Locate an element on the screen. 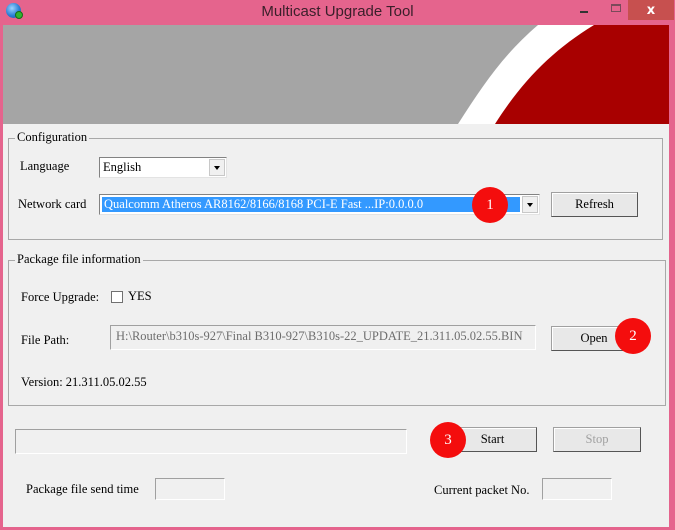 The height and width of the screenshot is (530, 675). network-card-label: Network card is located at coordinates (52, 204).